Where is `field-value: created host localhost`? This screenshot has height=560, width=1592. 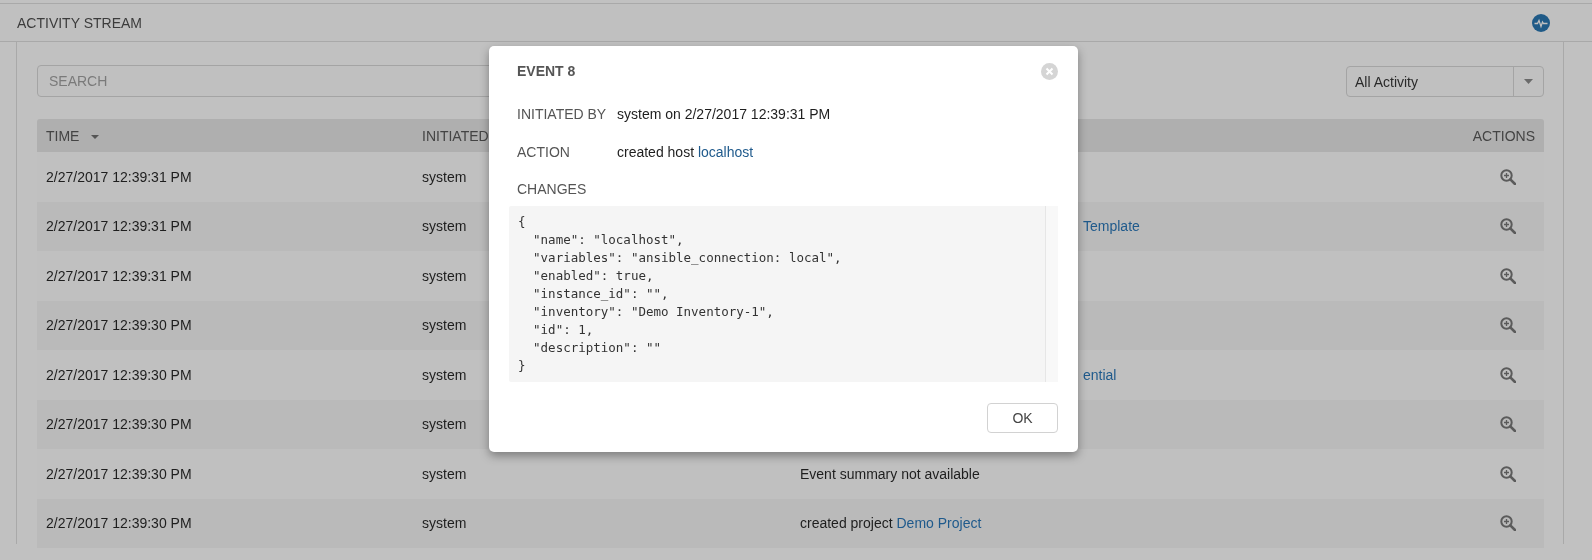 field-value: created host localhost is located at coordinates (685, 152).